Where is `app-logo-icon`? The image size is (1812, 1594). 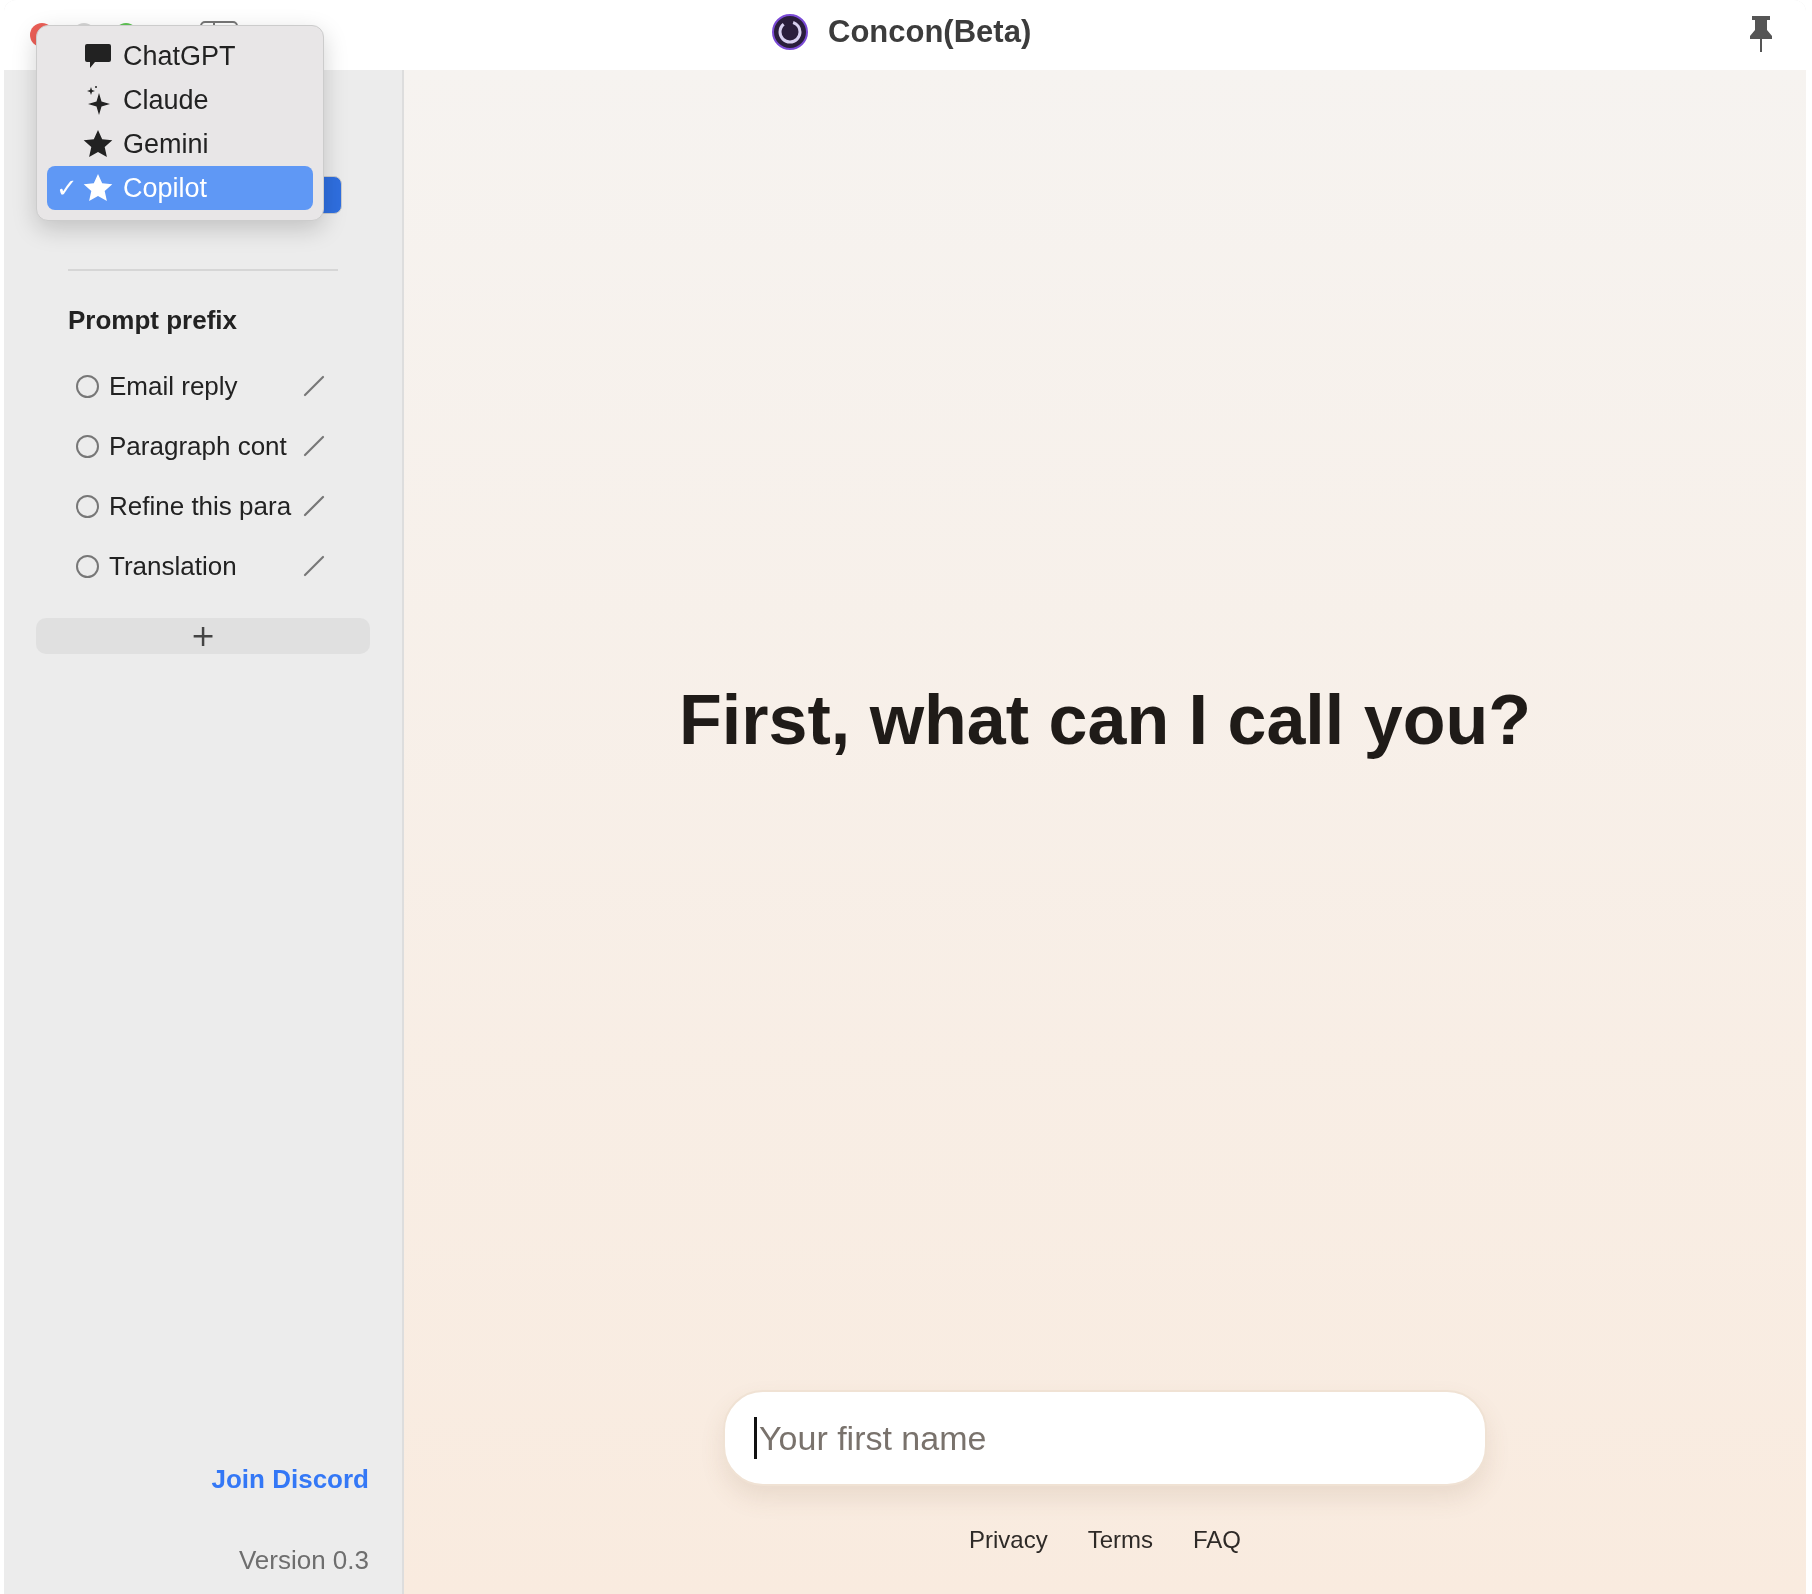 app-logo-icon is located at coordinates (790, 32).